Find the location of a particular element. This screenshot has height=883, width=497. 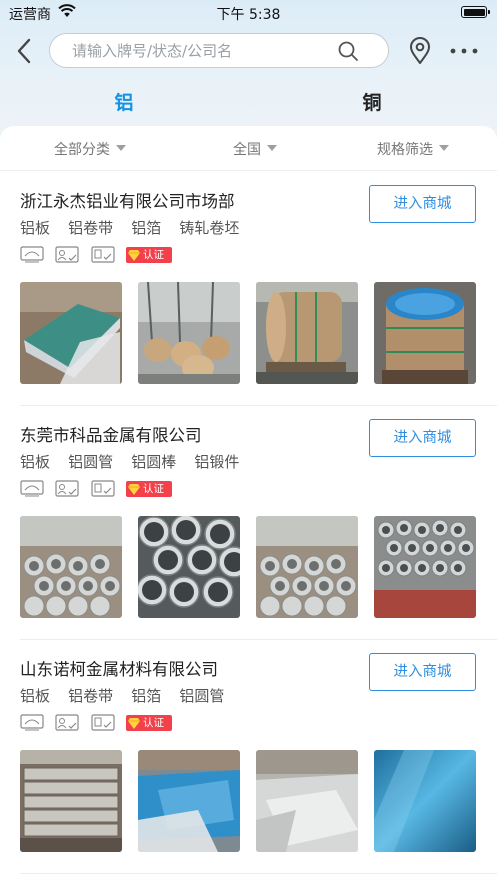

filter-category-label: 全部分类 is located at coordinates (82, 150).